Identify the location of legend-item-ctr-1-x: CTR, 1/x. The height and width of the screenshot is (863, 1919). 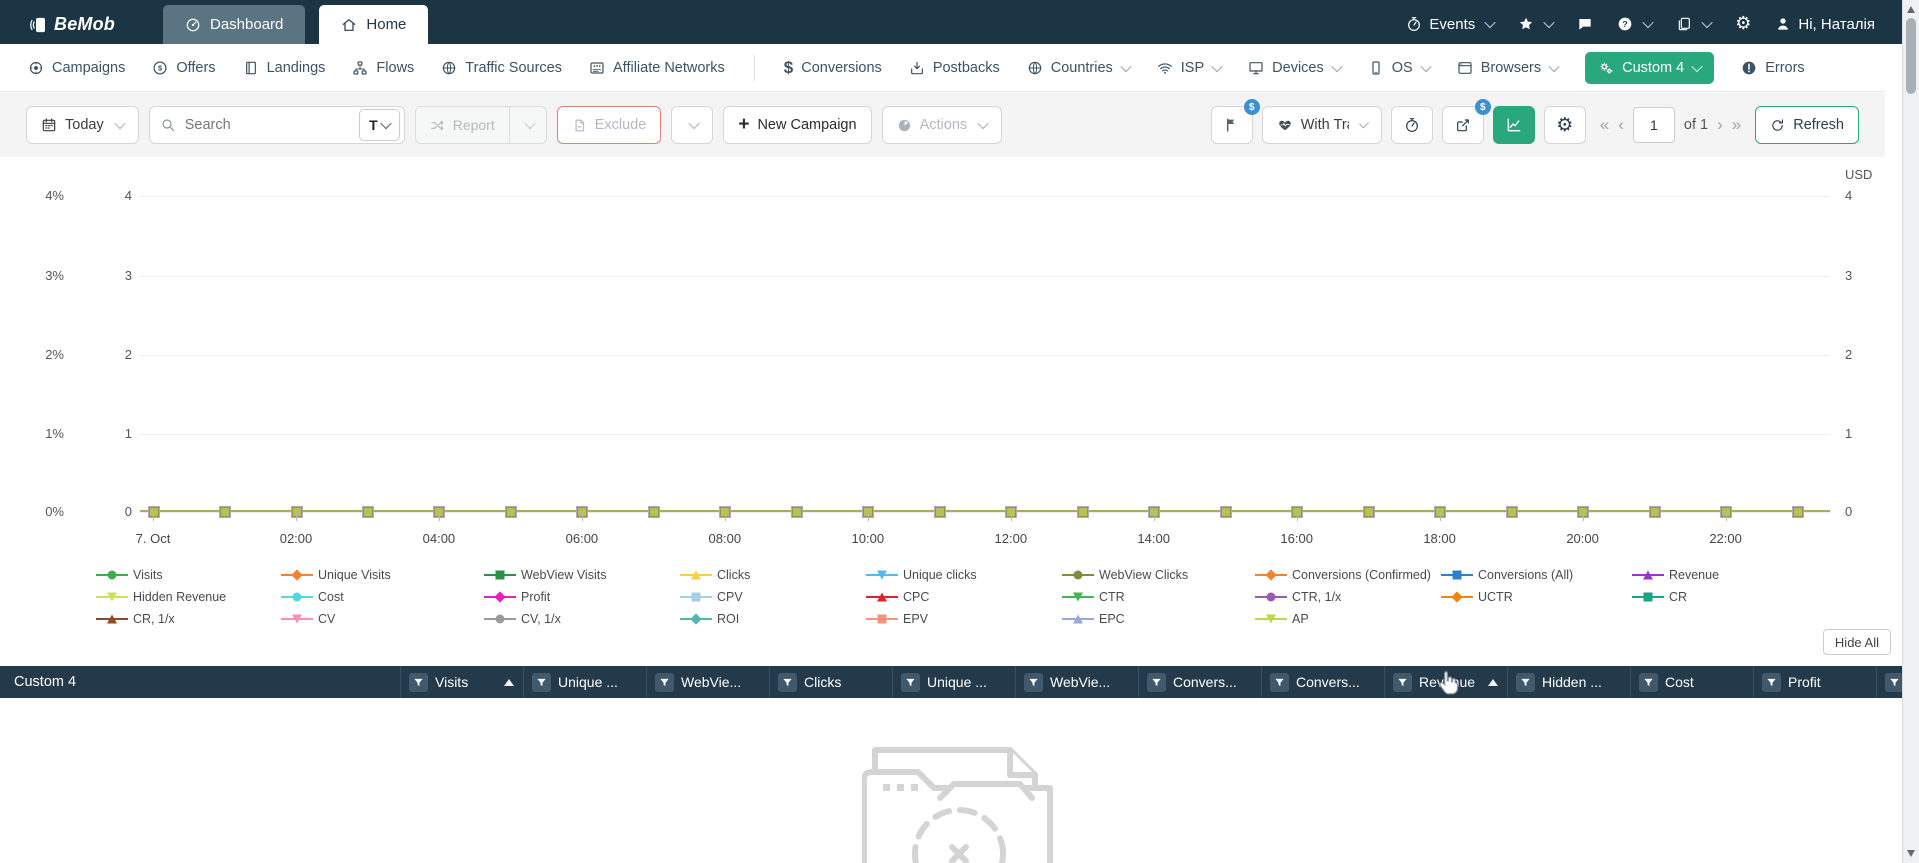
(1298, 597).